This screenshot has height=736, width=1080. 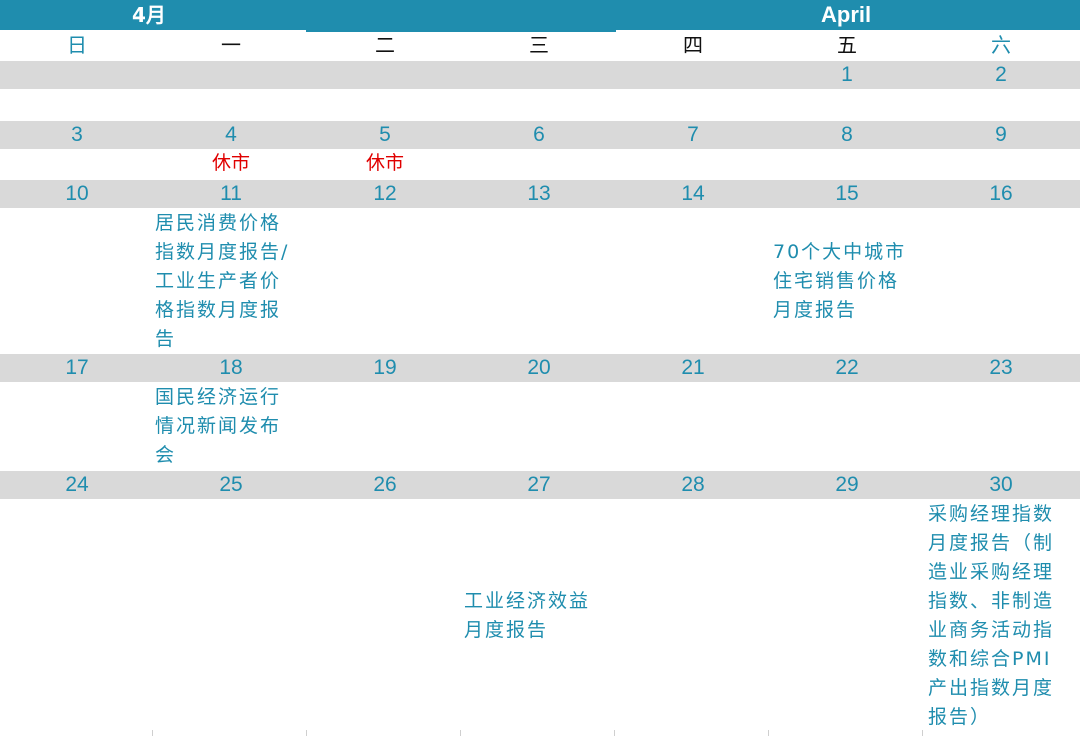 What do you see at coordinates (839, 281) in the screenshot?
I see `event-housing-price-report: 70个大中城市 住宅销售价格 月度报告` at bounding box center [839, 281].